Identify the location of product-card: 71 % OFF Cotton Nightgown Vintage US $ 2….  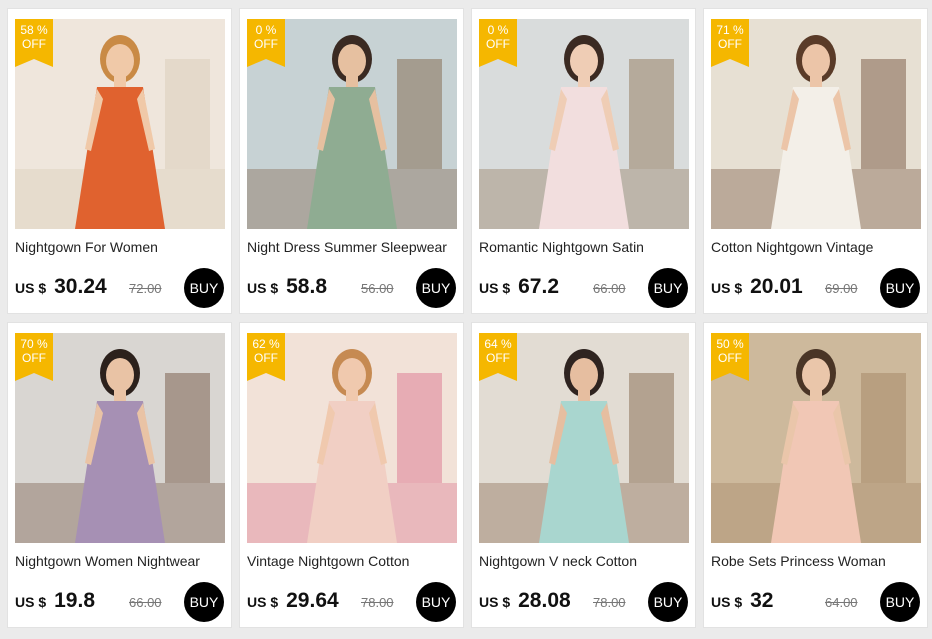
(815, 161).